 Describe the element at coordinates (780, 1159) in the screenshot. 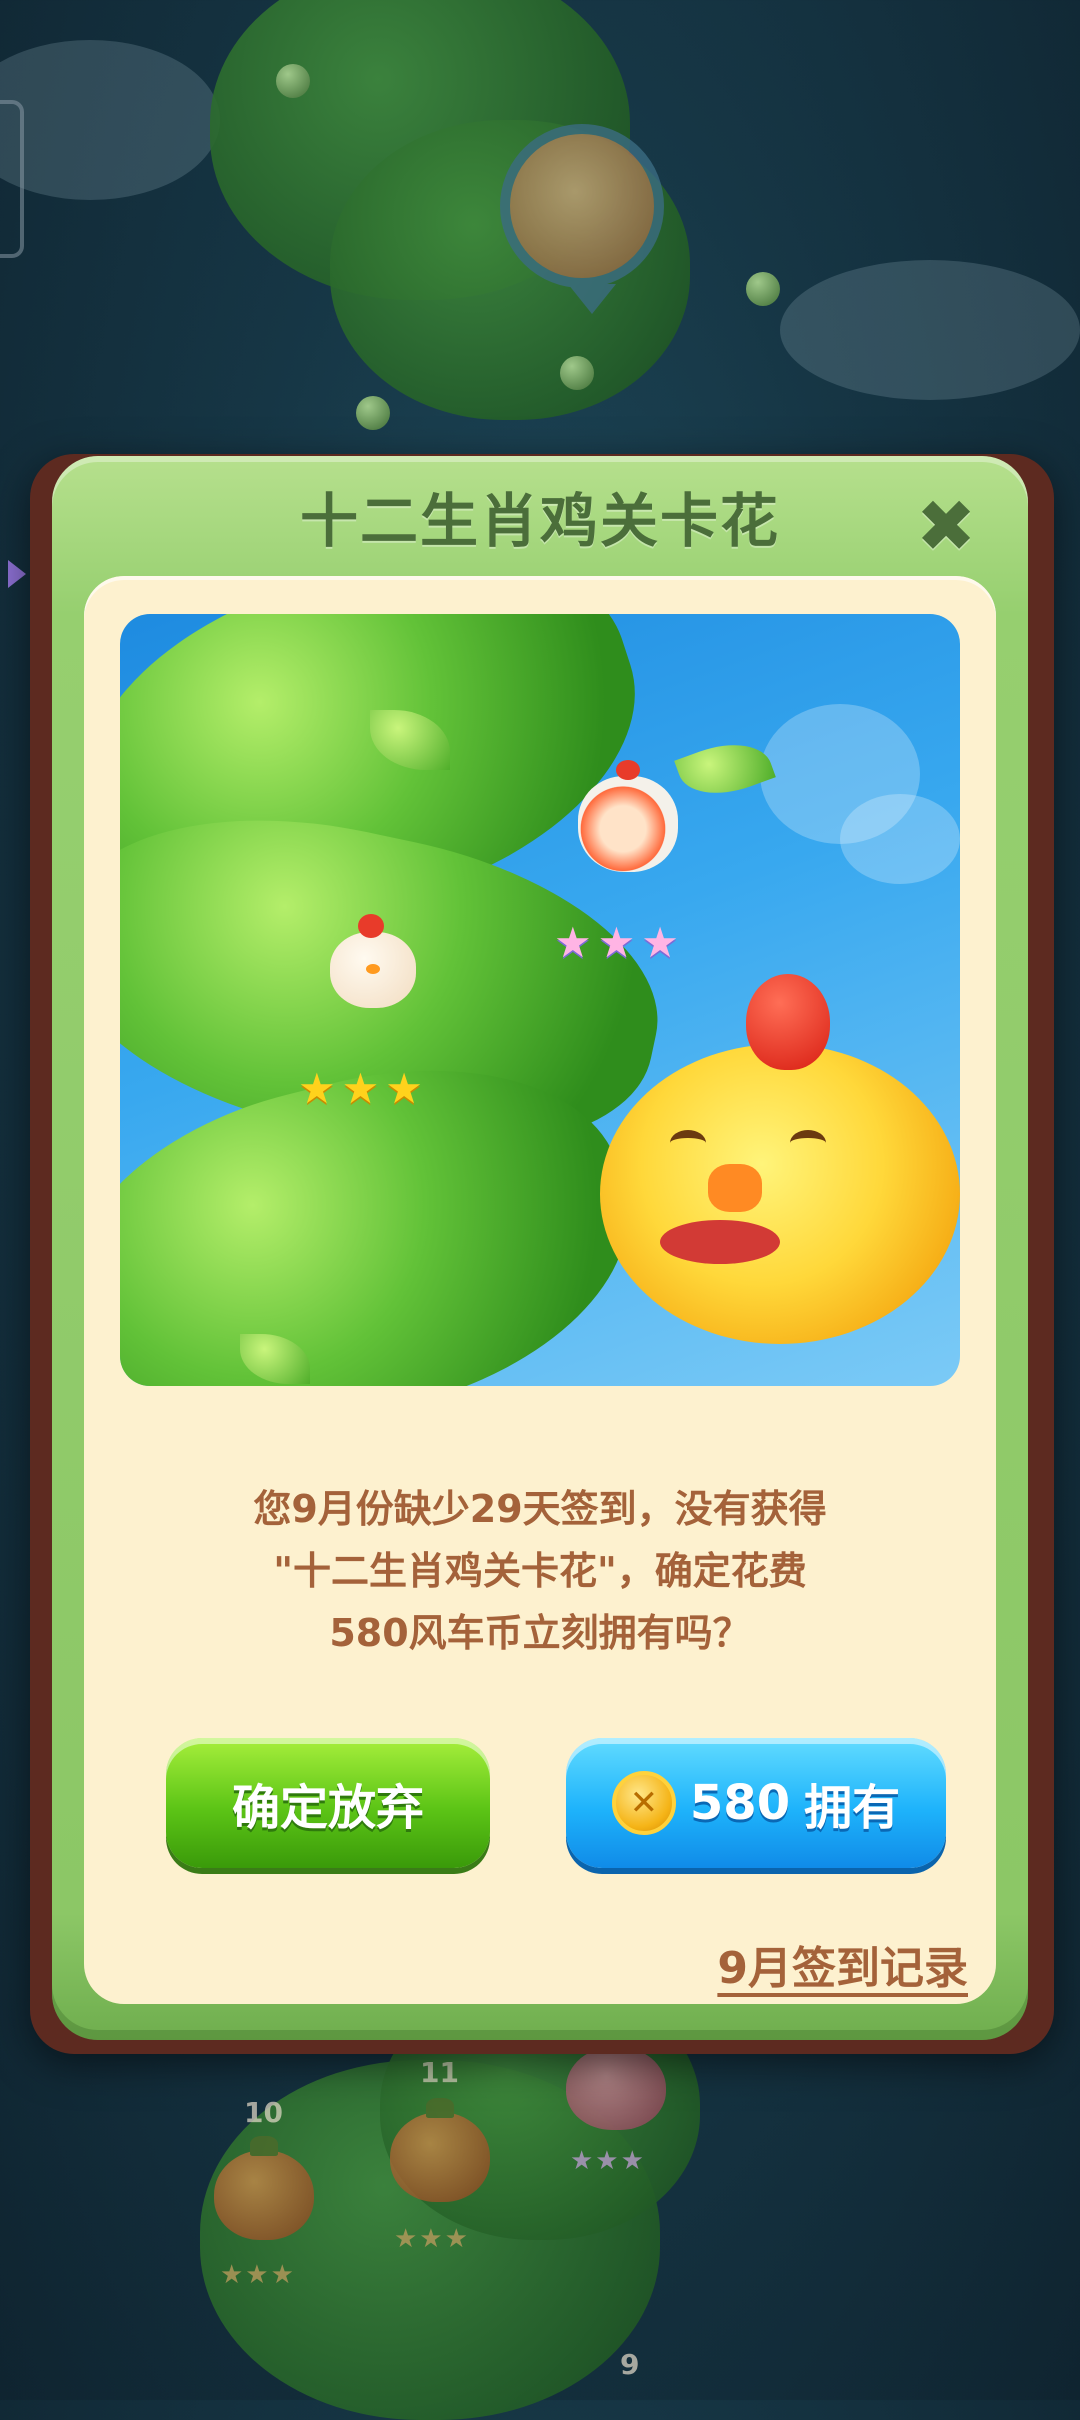

I see `chicken-mascot` at that location.